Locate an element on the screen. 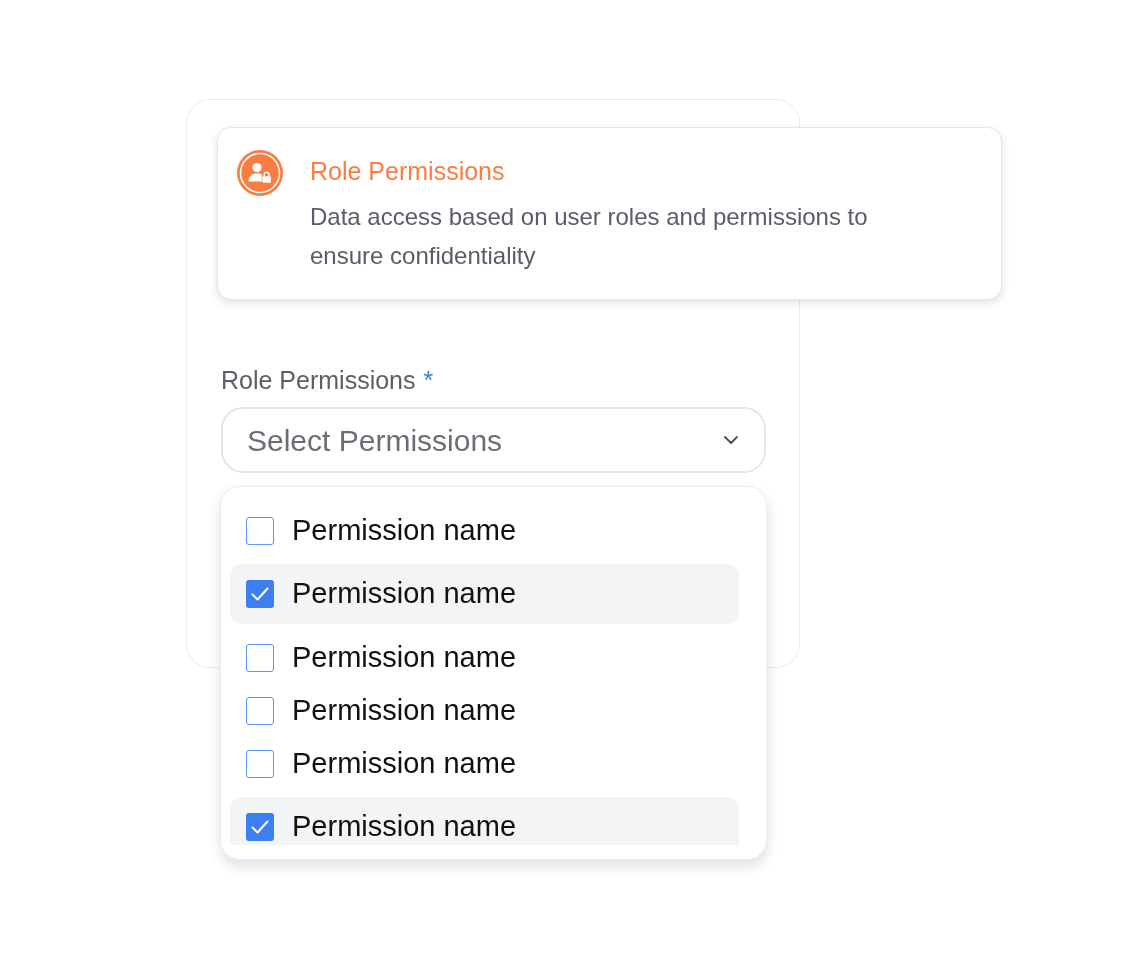  required-mark: * is located at coordinates (428, 380).